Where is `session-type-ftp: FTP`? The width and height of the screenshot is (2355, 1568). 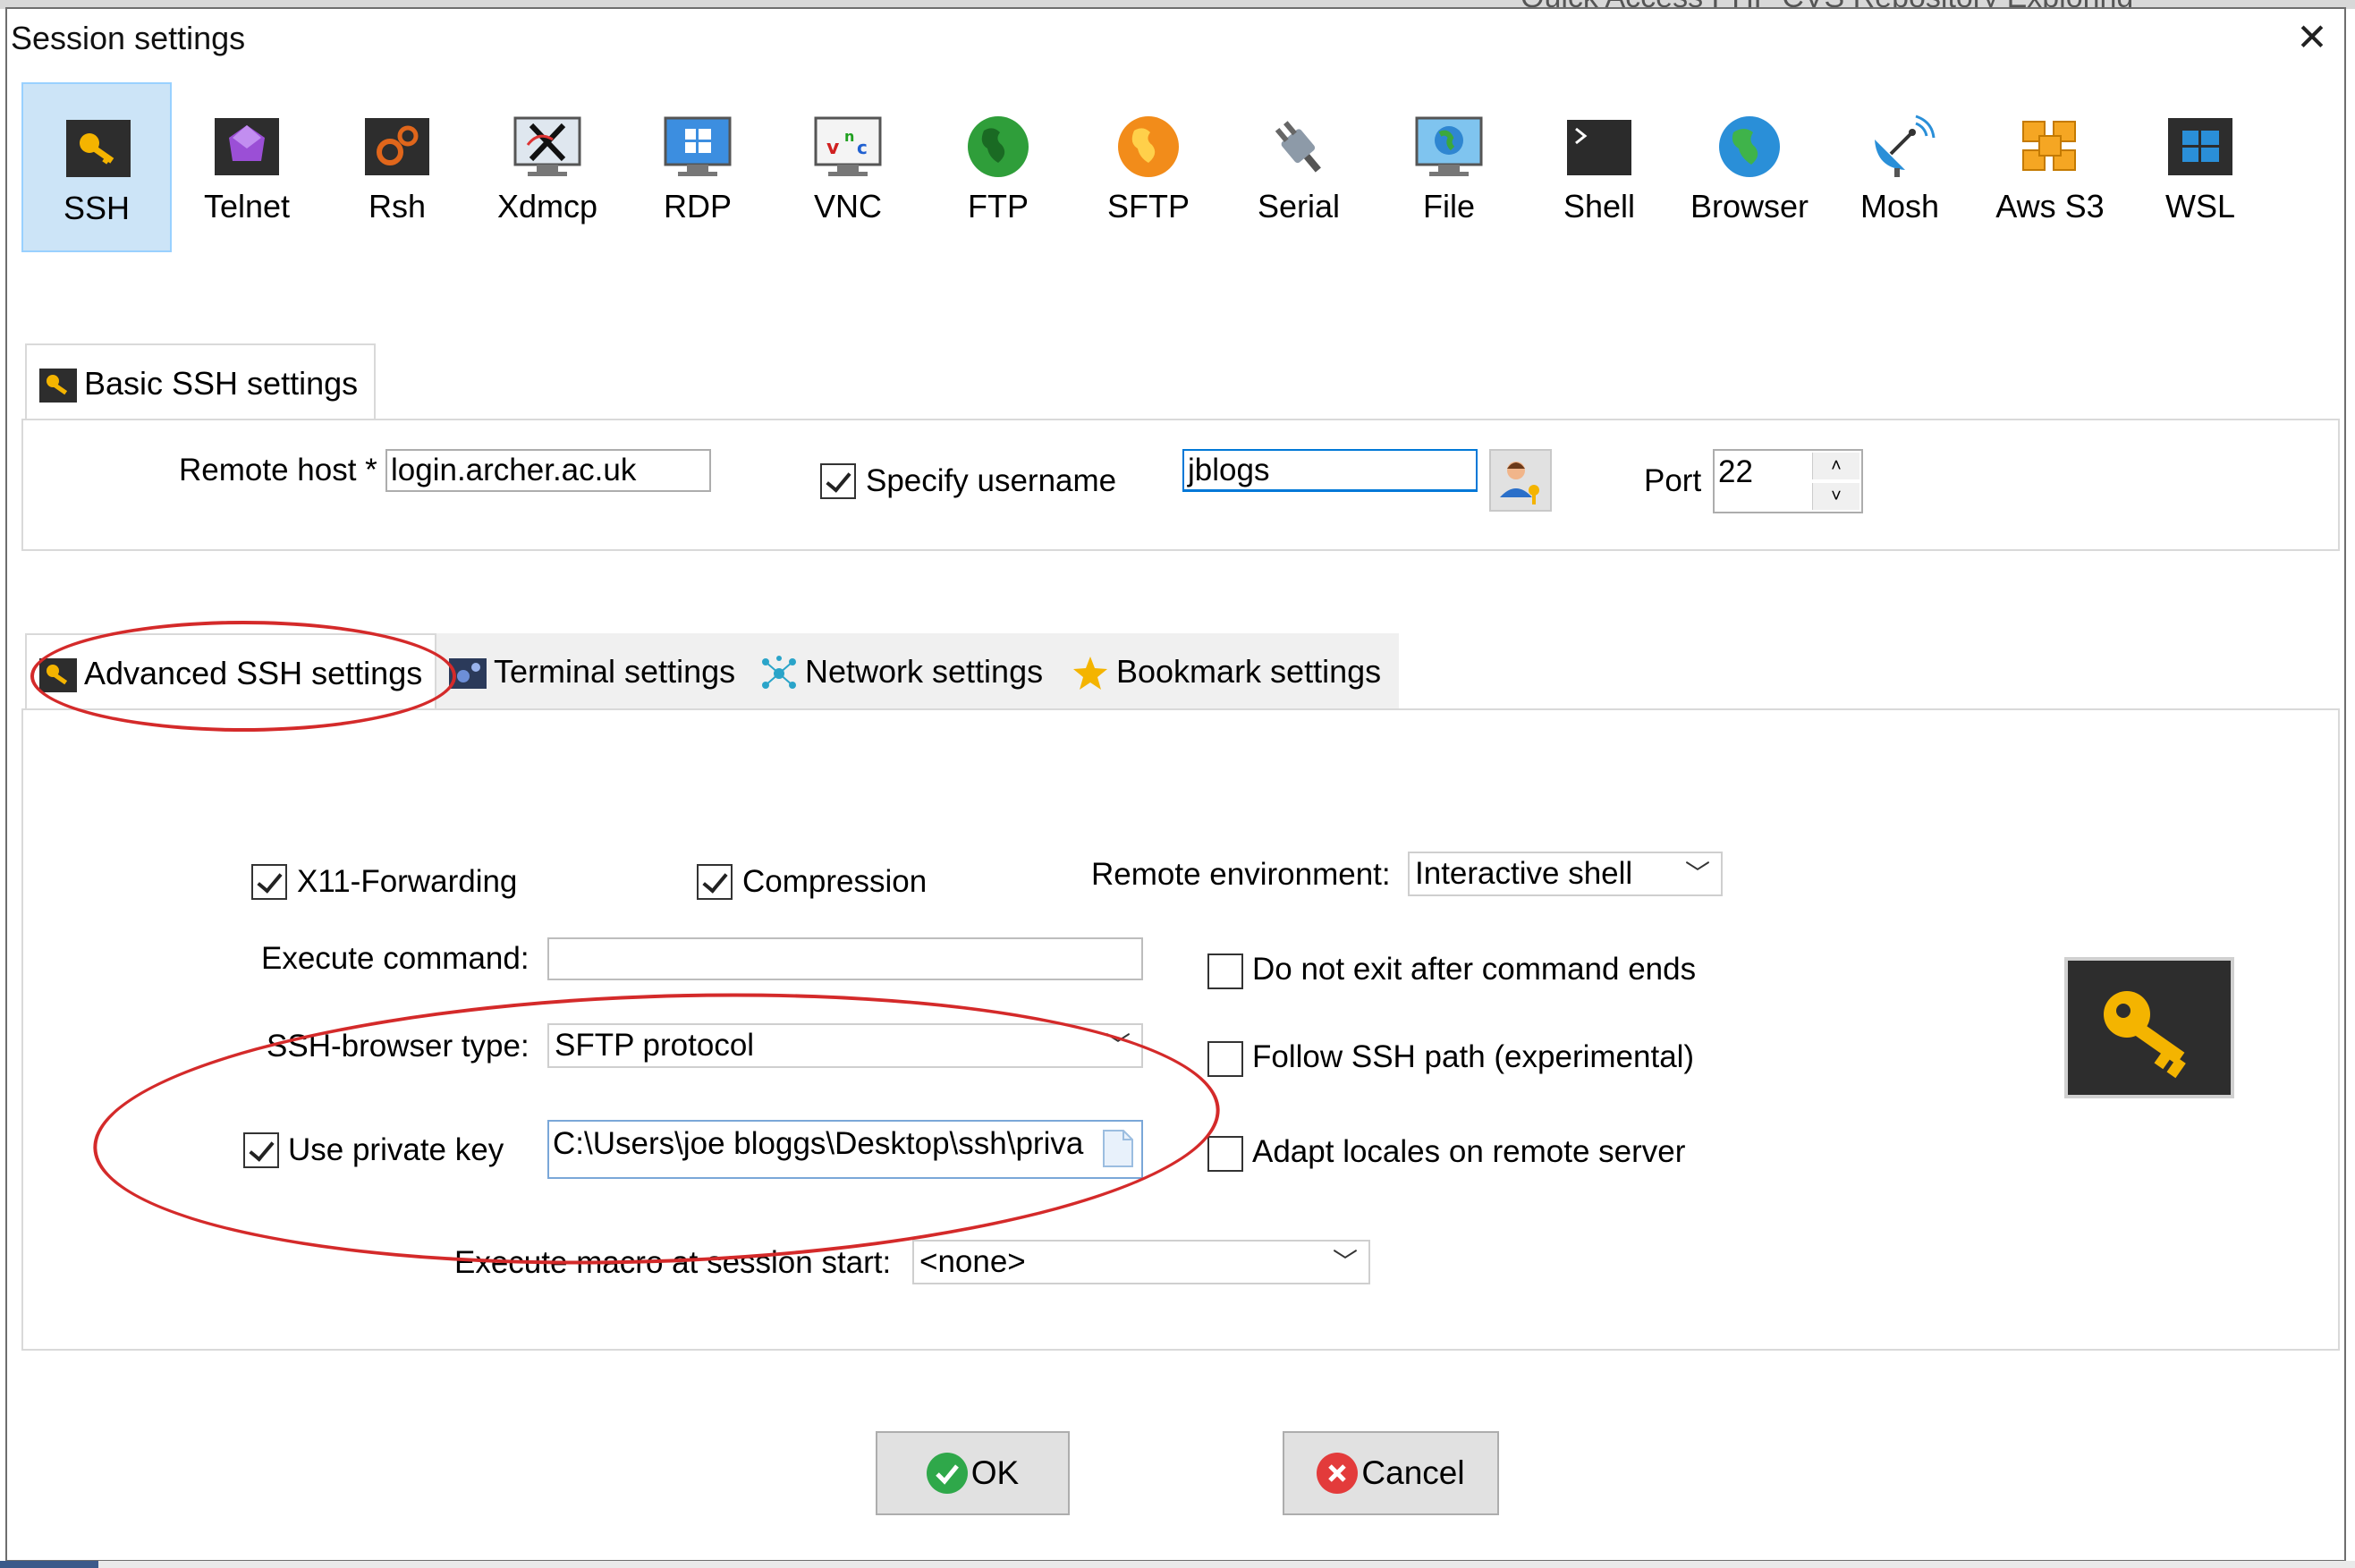
session-type-ftp: FTP is located at coordinates (998, 167).